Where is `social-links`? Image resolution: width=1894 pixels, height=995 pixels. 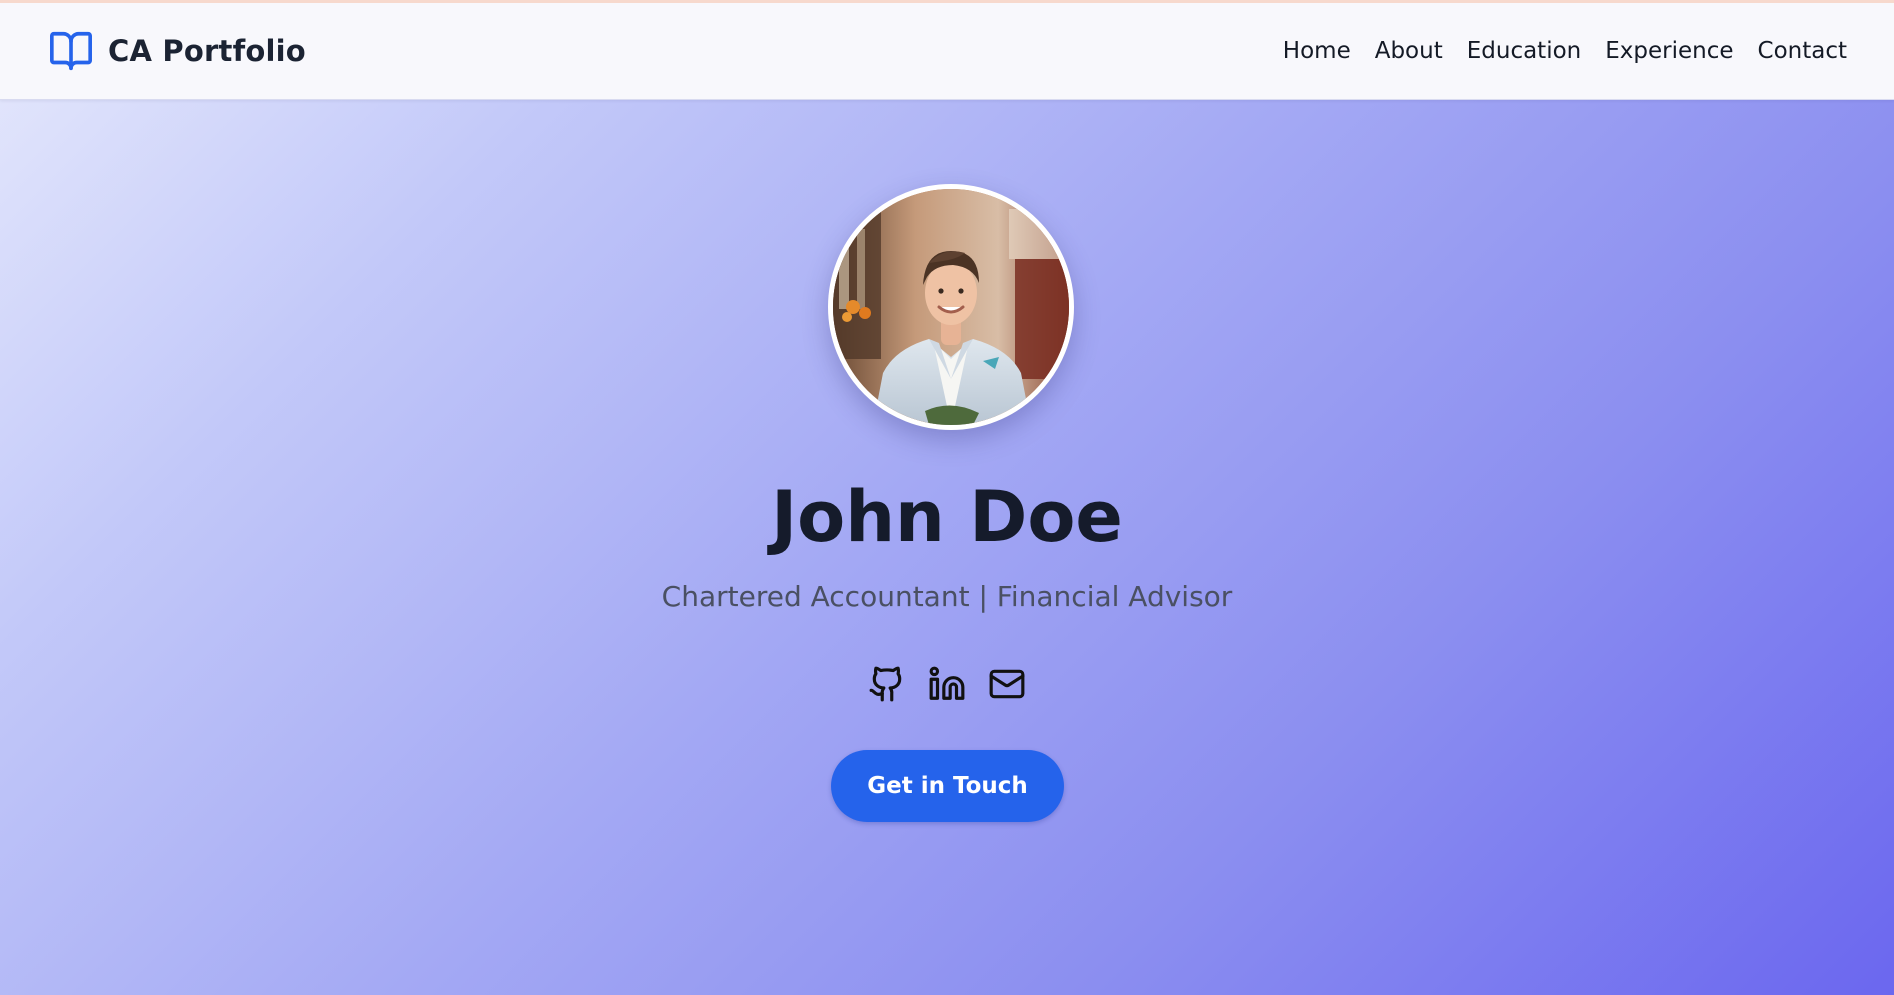 social-links is located at coordinates (947, 684).